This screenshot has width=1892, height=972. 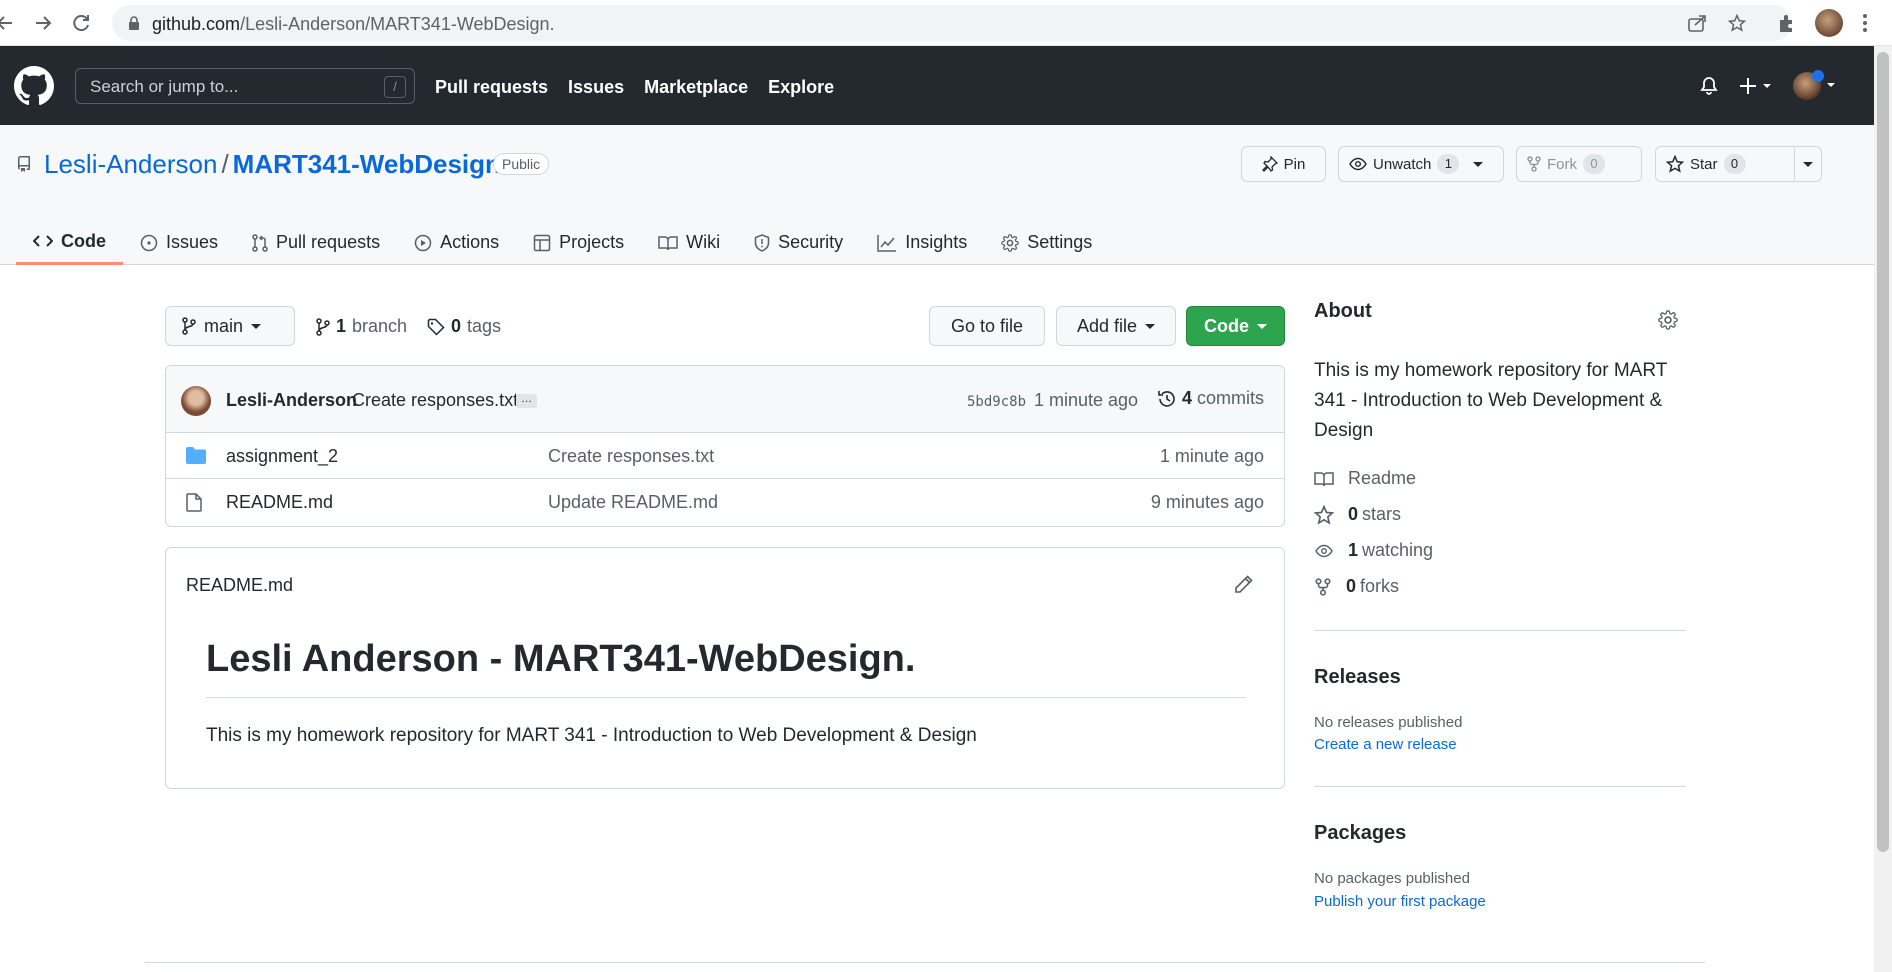 What do you see at coordinates (578, 242) in the screenshot?
I see `tab-projects: Projects` at bounding box center [578, 242].